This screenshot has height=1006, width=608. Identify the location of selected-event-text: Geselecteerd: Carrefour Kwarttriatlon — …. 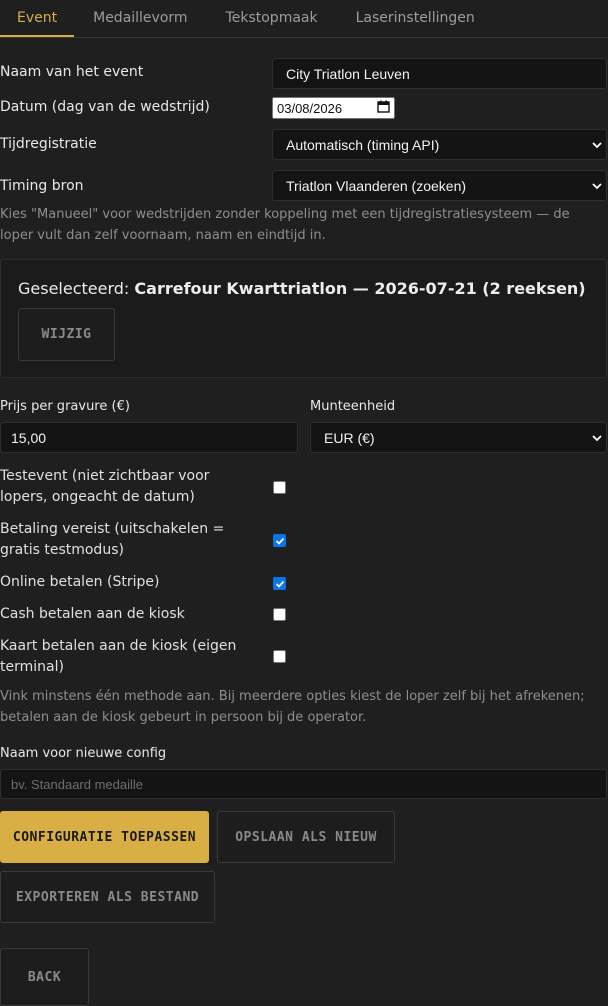
(302, 288).